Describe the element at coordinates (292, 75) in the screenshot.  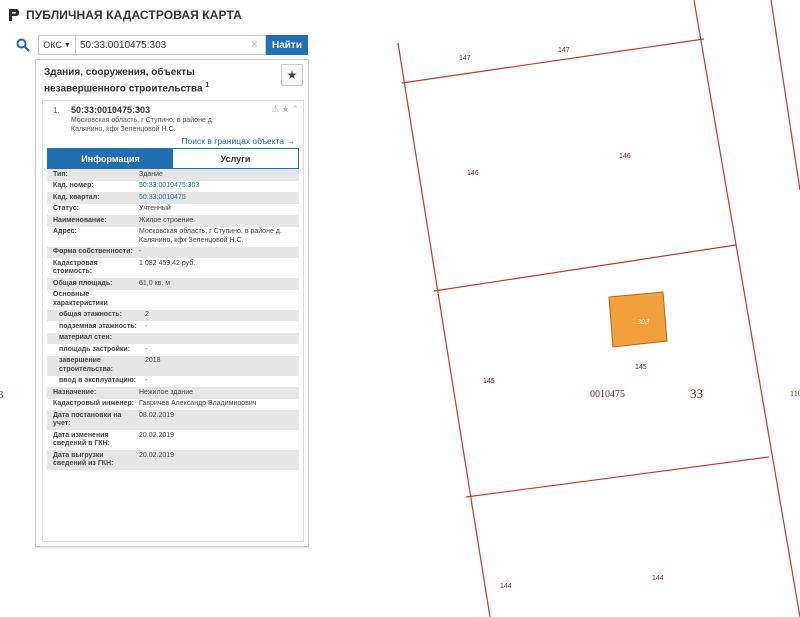
I see `favorite-star-button: ★` at that location.